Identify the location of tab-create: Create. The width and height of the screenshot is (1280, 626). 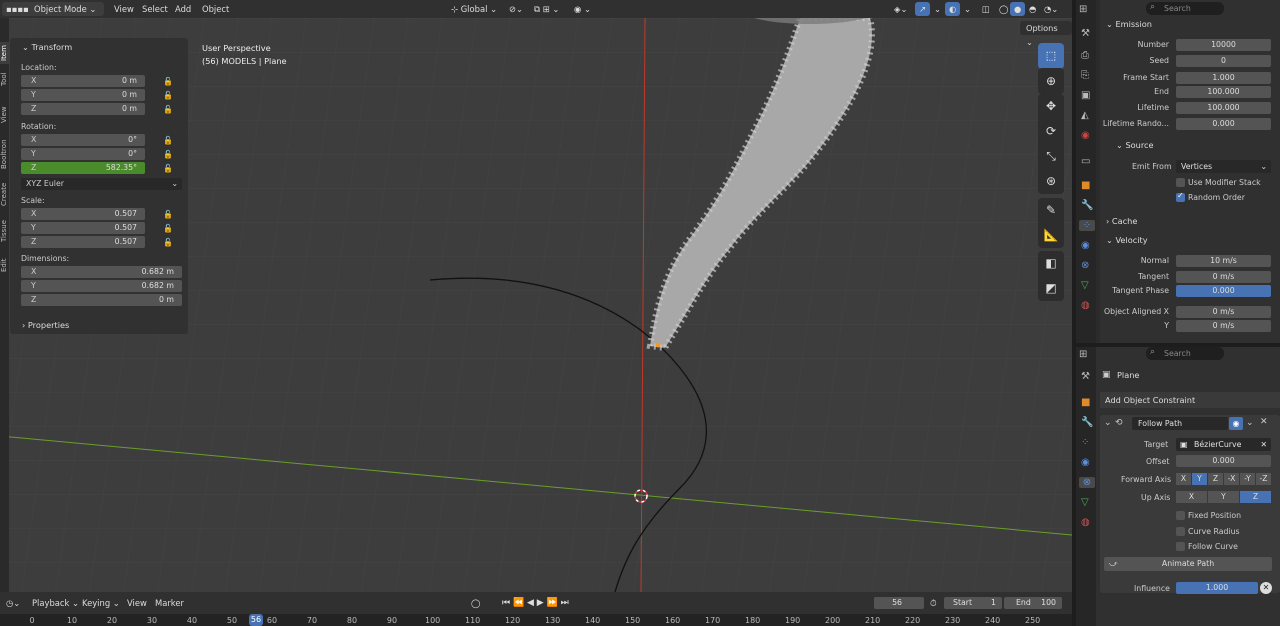
(4, 194).